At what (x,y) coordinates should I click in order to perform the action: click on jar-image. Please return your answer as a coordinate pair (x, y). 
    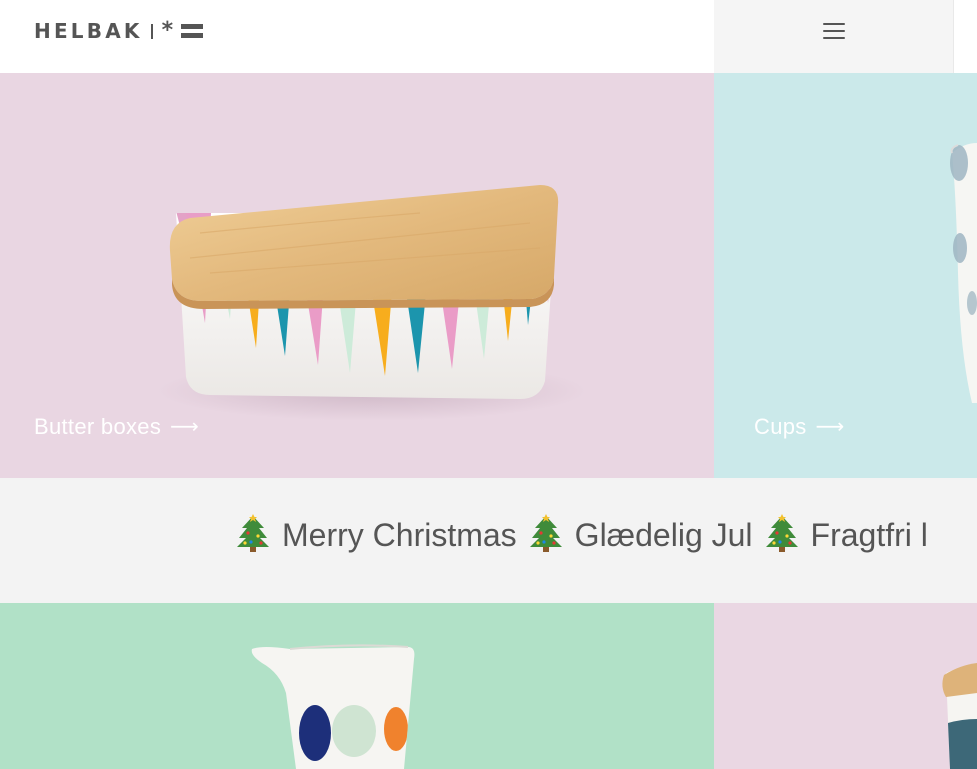
    Looking at the image, I should click on (959, 716).